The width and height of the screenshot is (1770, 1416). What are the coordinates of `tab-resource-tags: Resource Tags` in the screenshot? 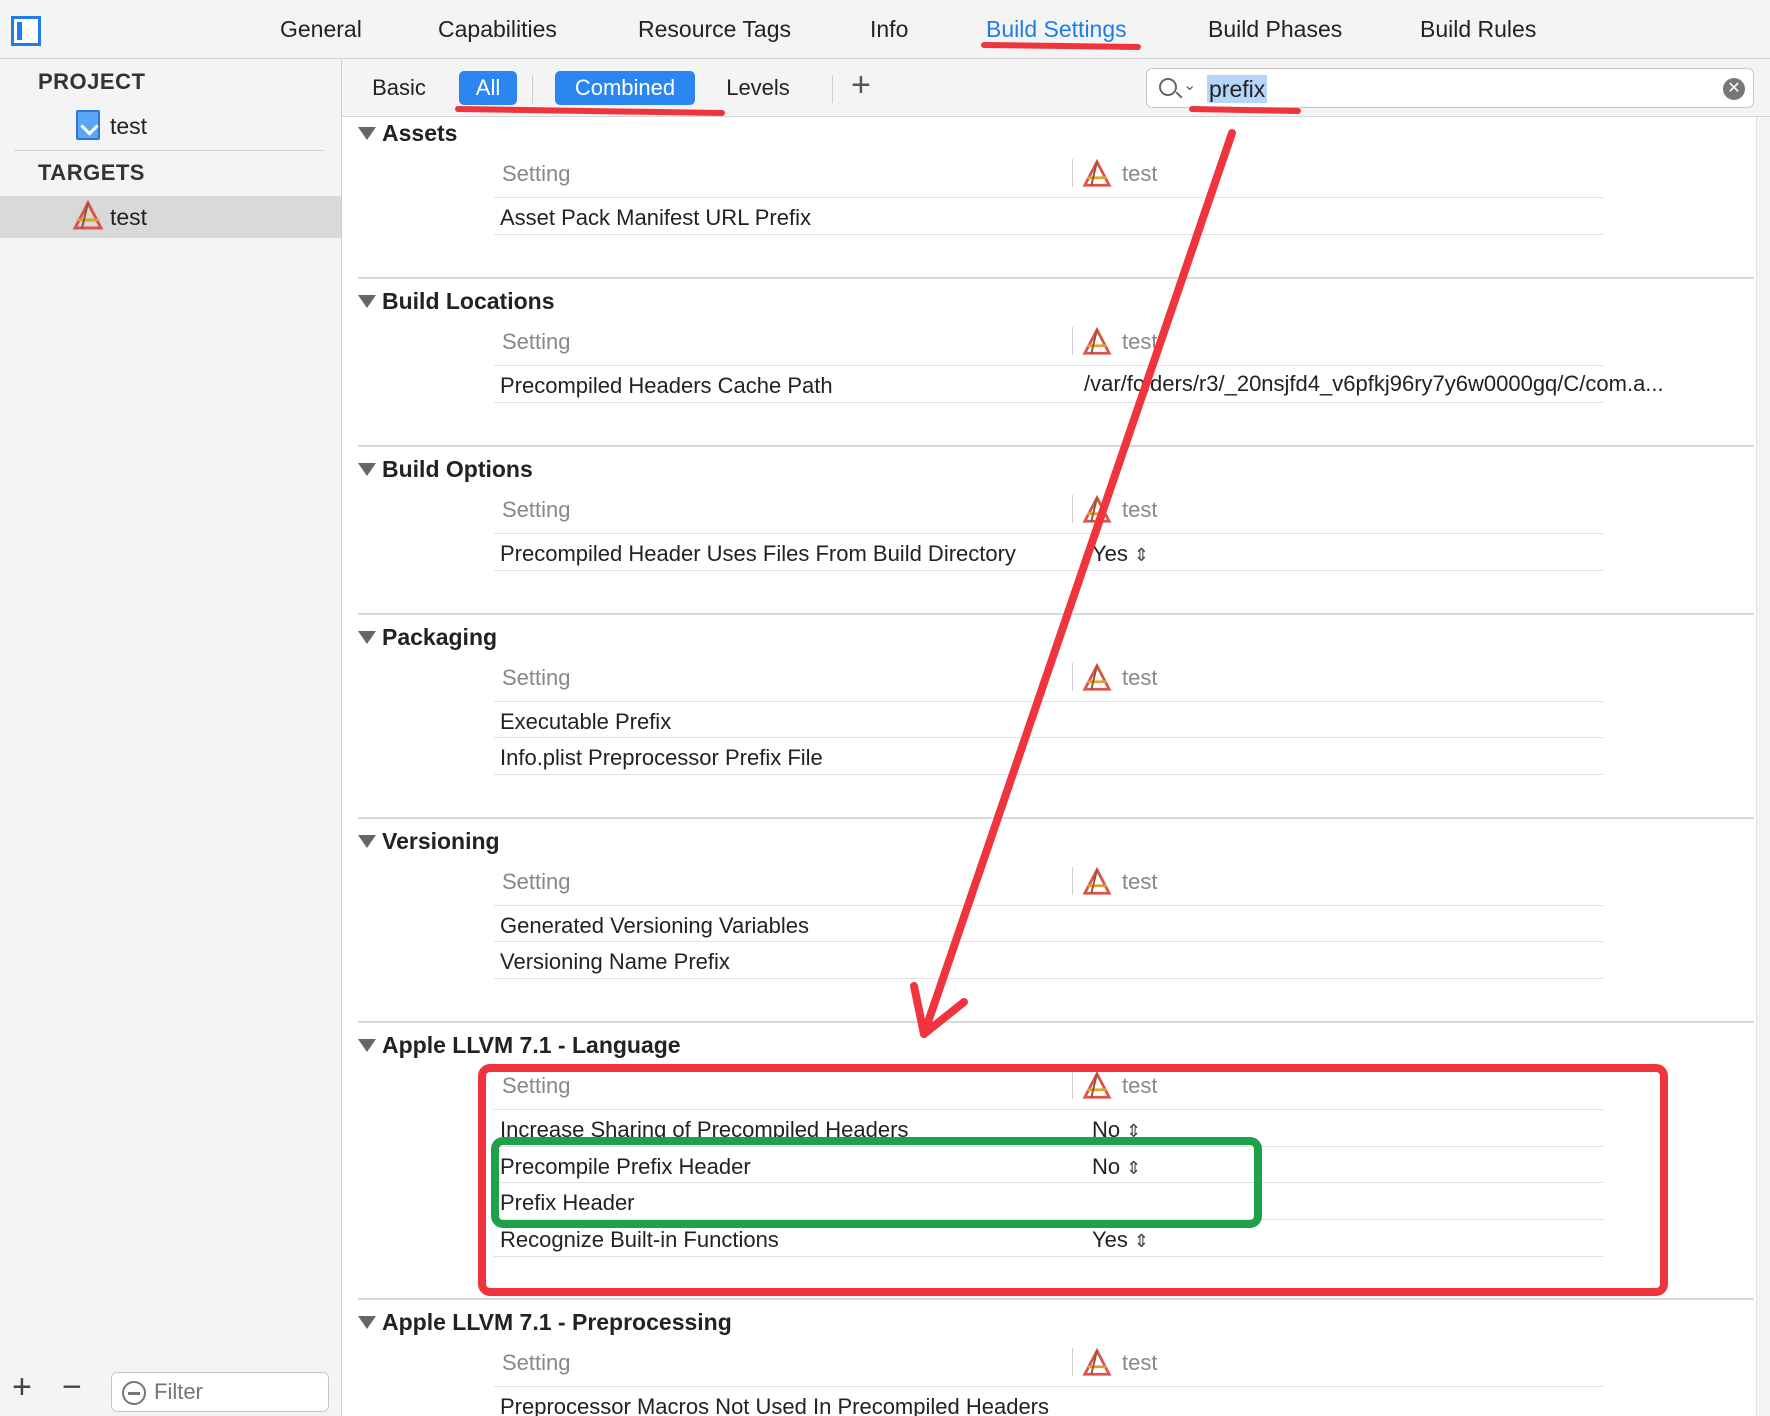 It's located at (714, 29).